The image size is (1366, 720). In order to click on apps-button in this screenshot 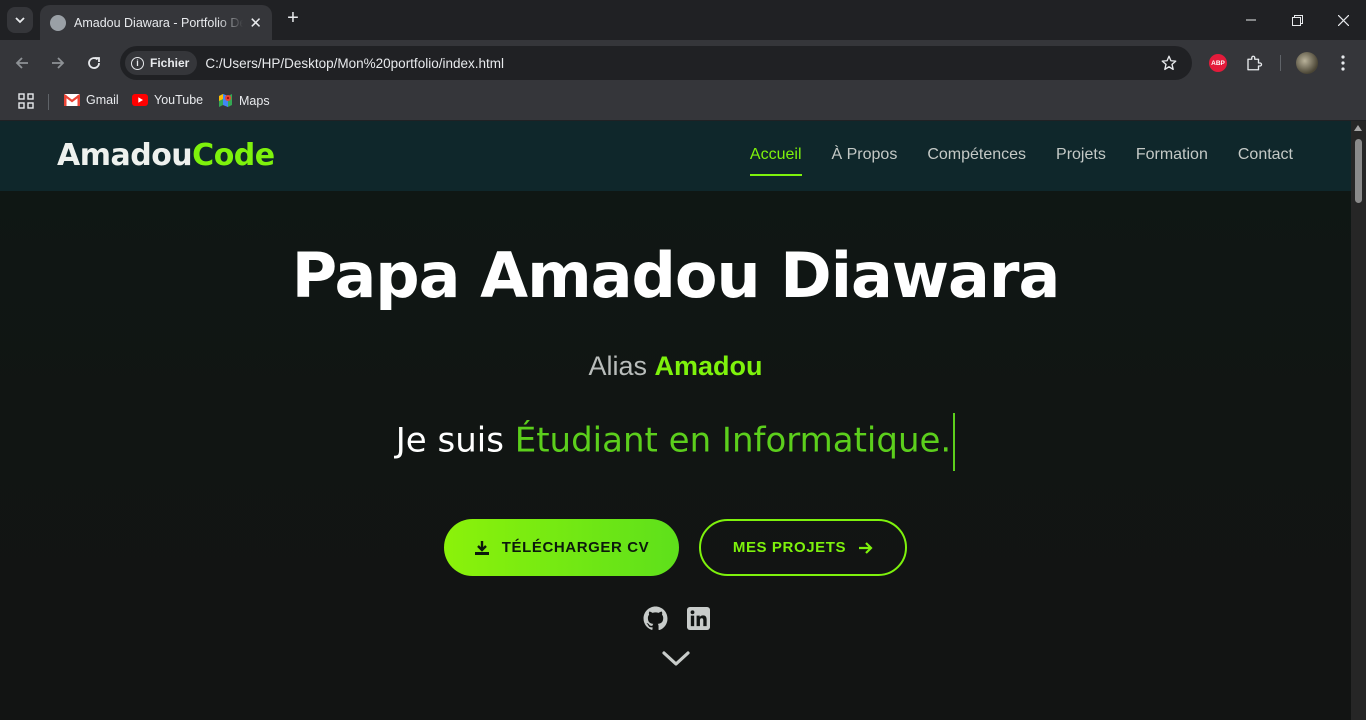, I will do `click(26, 101)`.